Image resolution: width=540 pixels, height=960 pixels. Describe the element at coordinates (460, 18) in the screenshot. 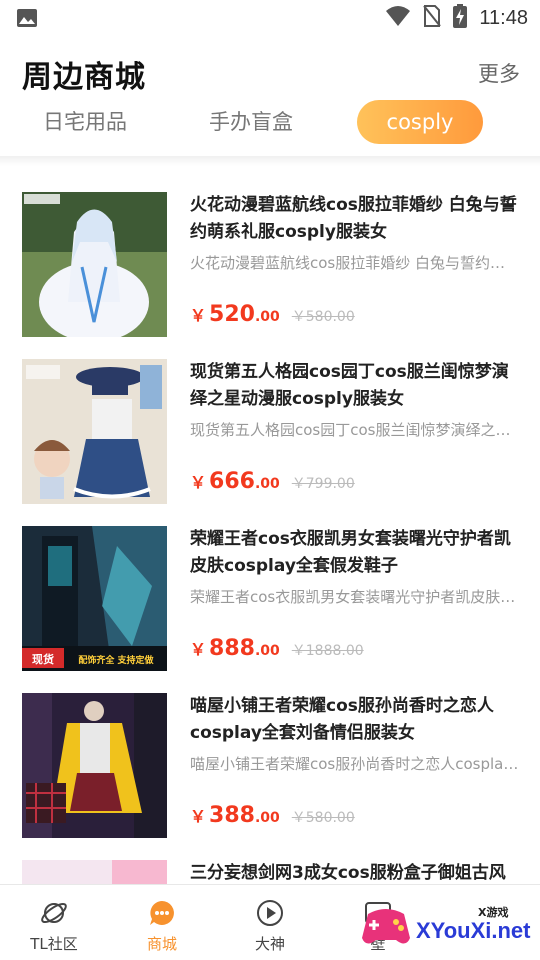

I see `battery-charging-icon` at that location.